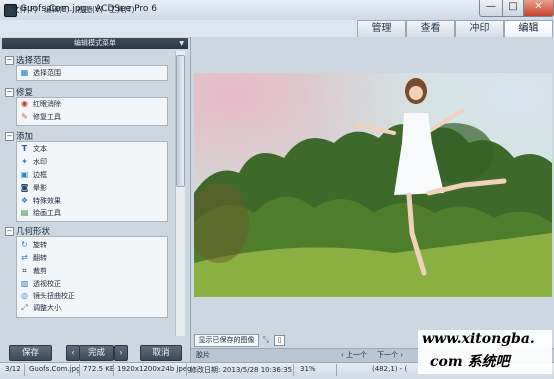 The image size is (554, 379). What do you see at coordinates (47, 284) in the screenshot?
I see `tool-perspective: 透视校正` at bounding box center [47, 284].